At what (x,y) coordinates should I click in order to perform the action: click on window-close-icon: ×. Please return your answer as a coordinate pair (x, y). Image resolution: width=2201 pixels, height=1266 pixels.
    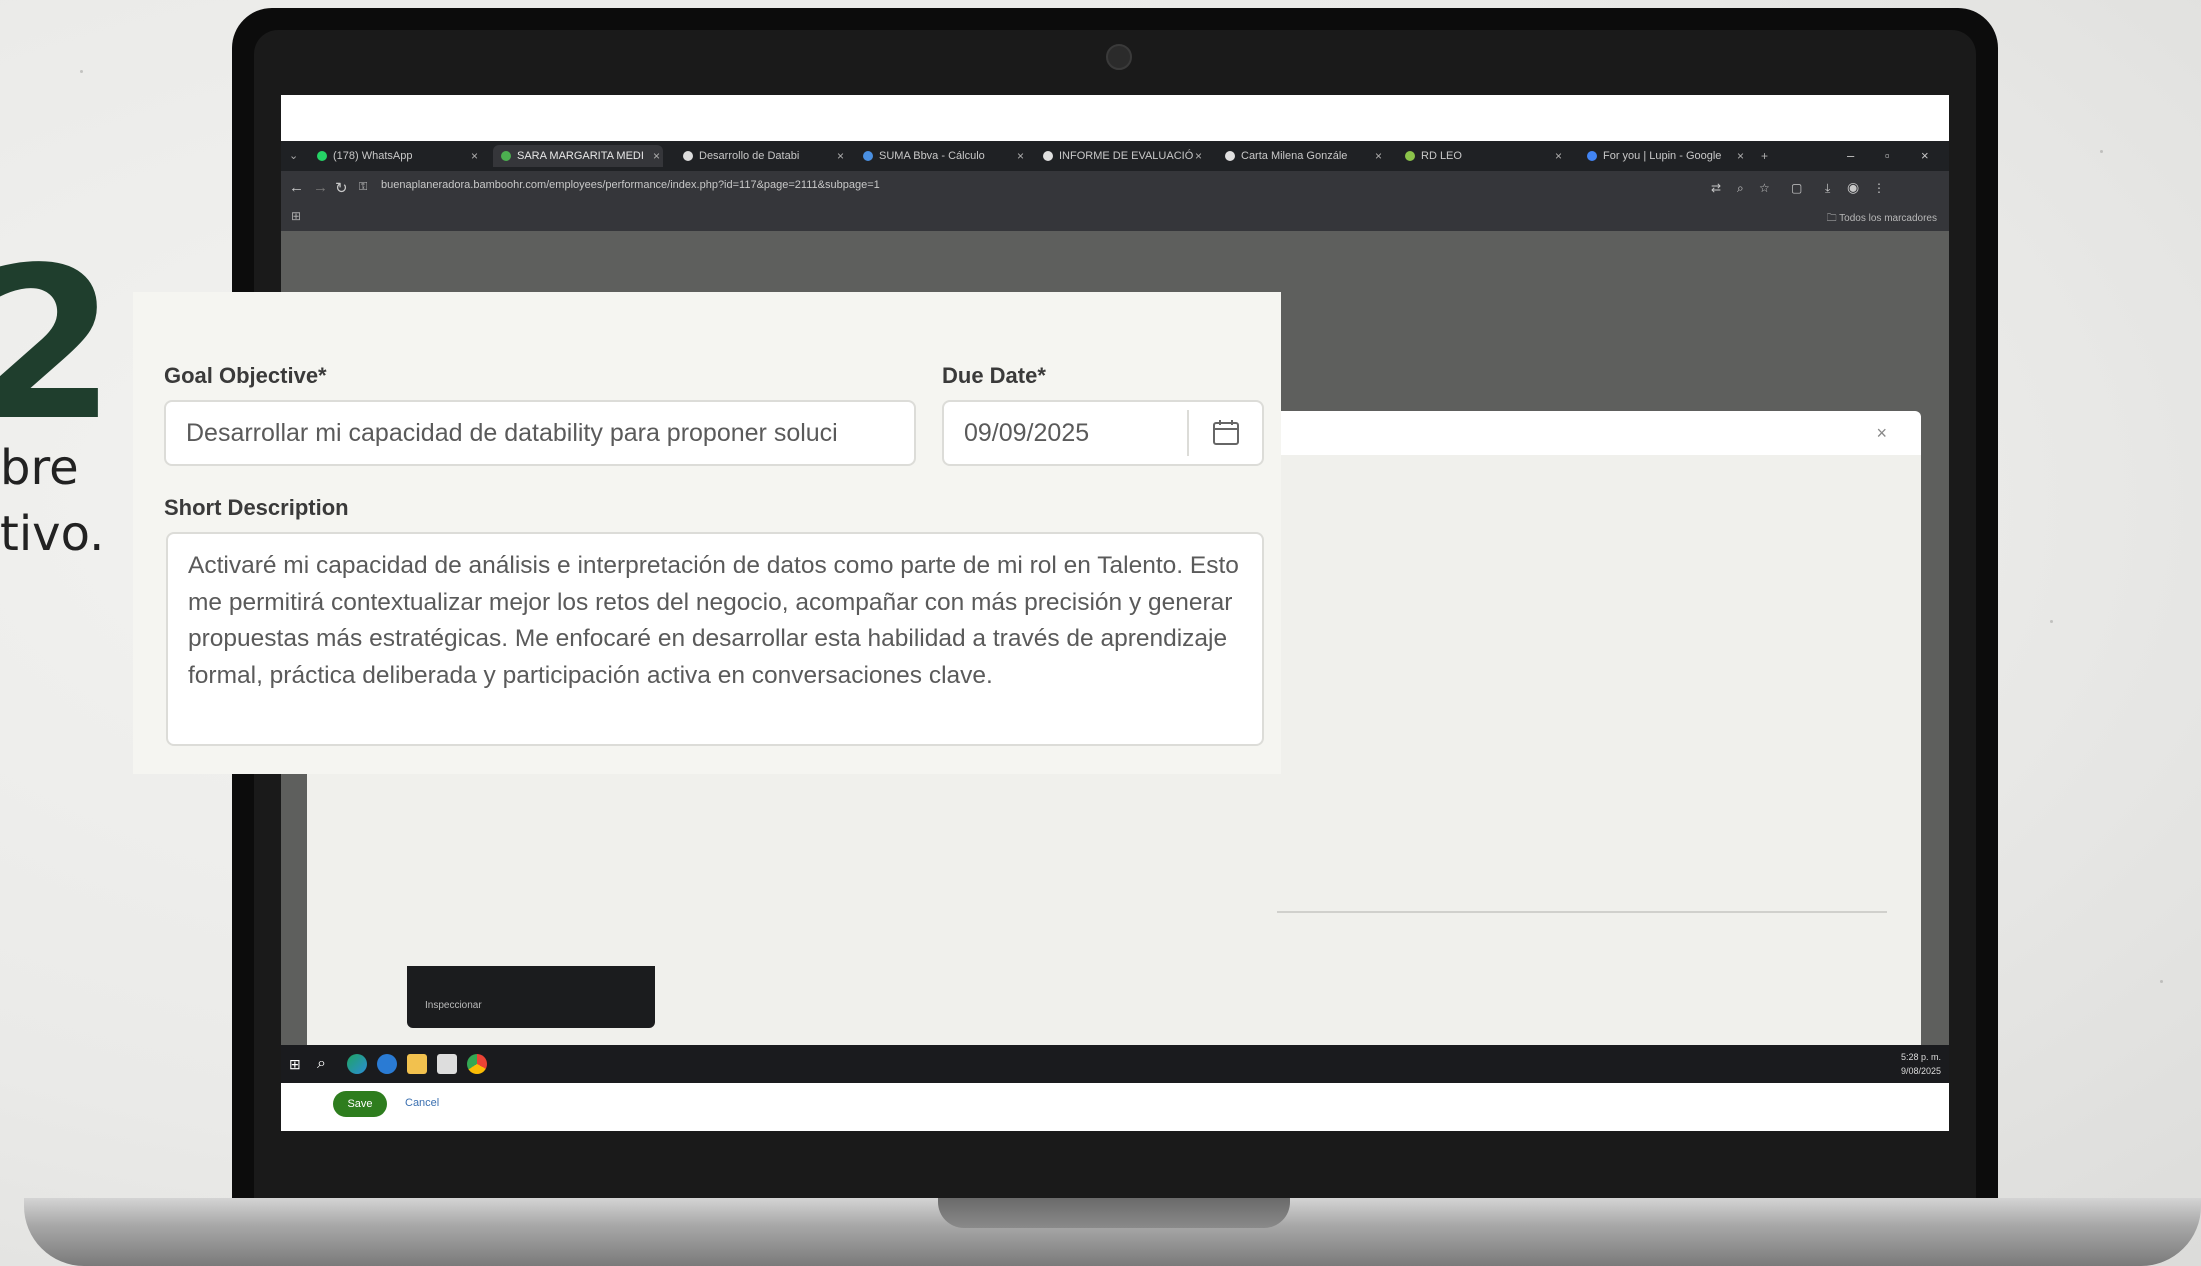
    Looking at the image, I should click on (1925, 156).